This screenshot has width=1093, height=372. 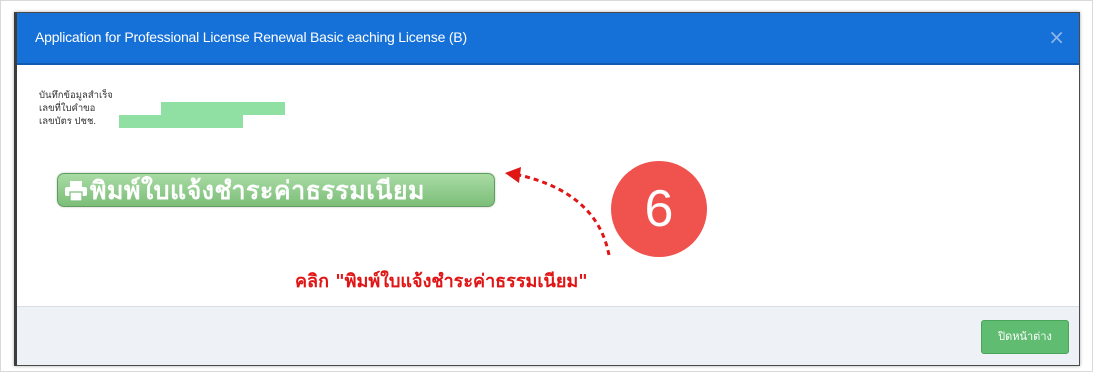 I want to click on close-icon: ×, so click(x=1056, y=37).